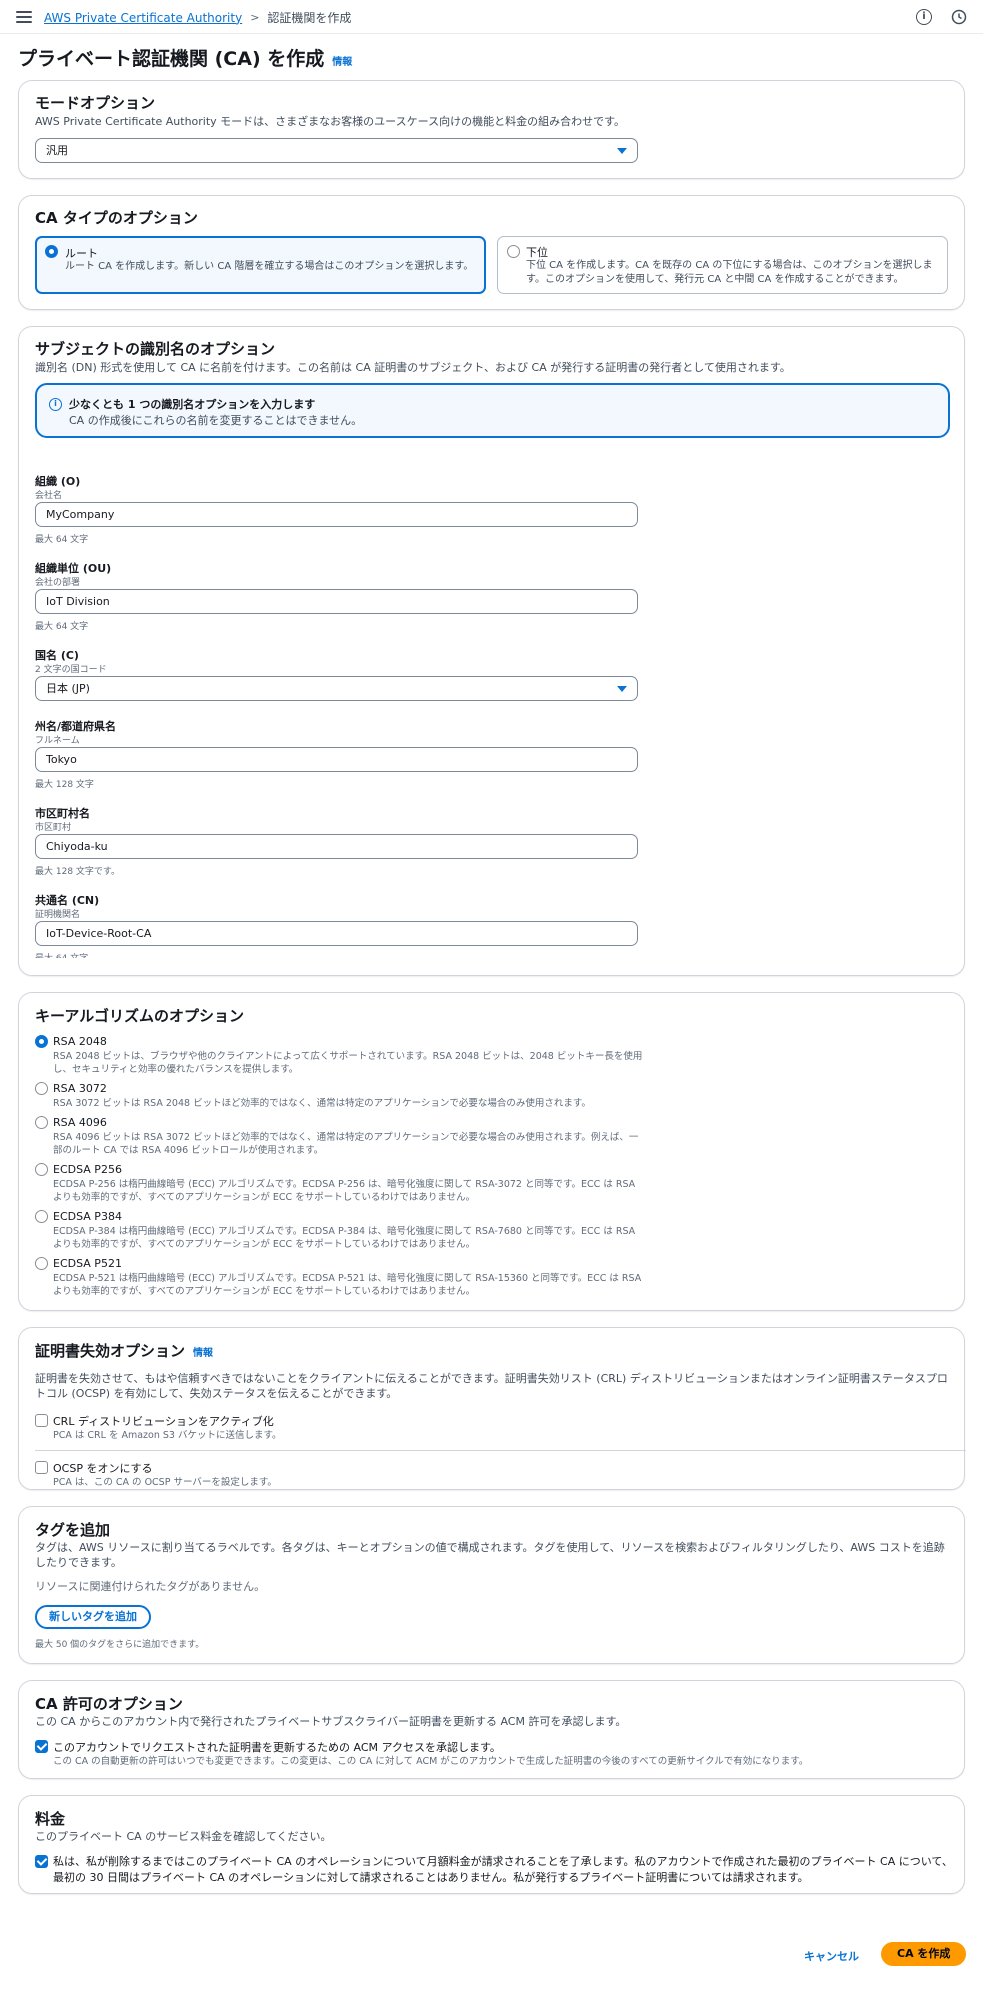 The image size is (983, 2000). I want to click on breadcrumb-current: 認証機関を作成, so click(309, 18).